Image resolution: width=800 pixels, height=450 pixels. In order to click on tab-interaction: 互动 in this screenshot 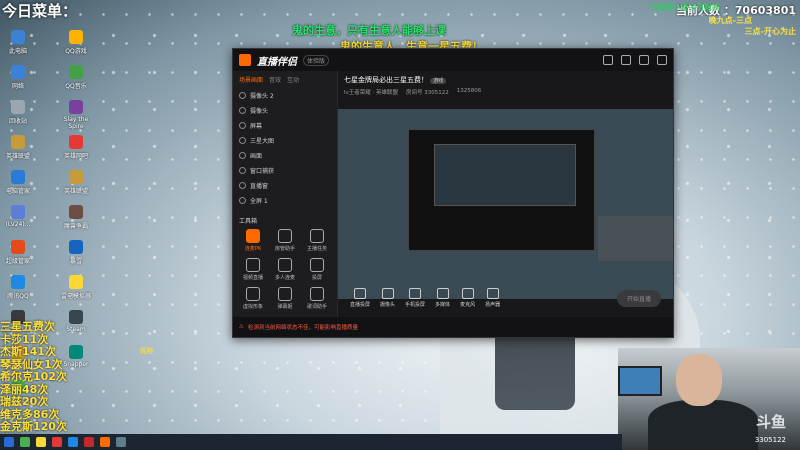, I will do `click(293, 79)`.